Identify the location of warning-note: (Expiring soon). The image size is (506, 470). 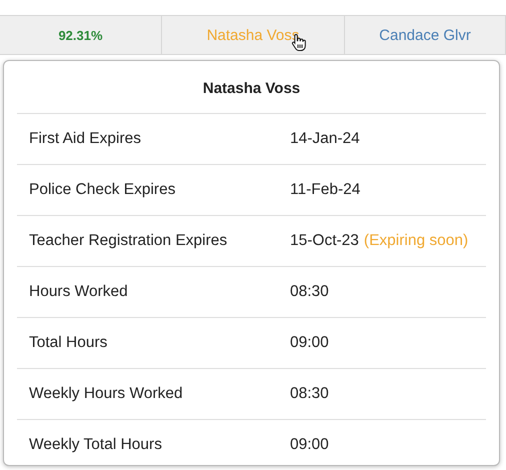
(416, 241).